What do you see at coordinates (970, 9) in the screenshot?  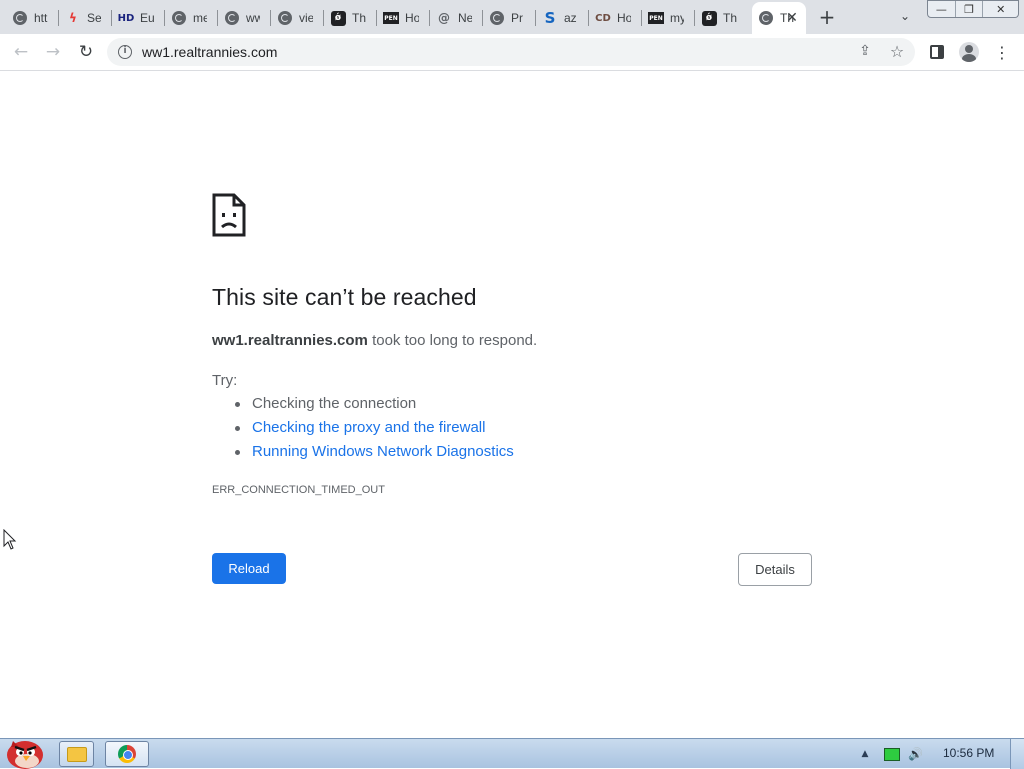 I see `maximize-button: ❐` at bounding box center [970, 9].